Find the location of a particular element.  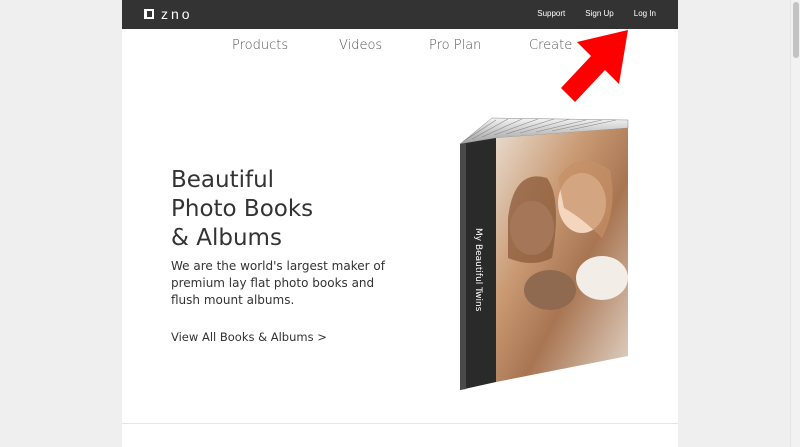

book-spine-text: My Beautiful Twins is located at coordinates (478, 270).